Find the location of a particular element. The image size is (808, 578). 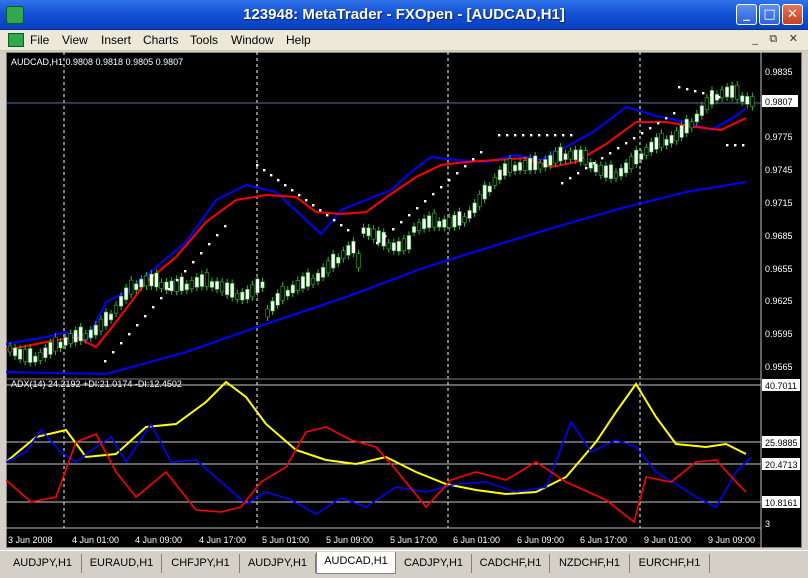

menu-file: File is located at coordinates (39, 40).